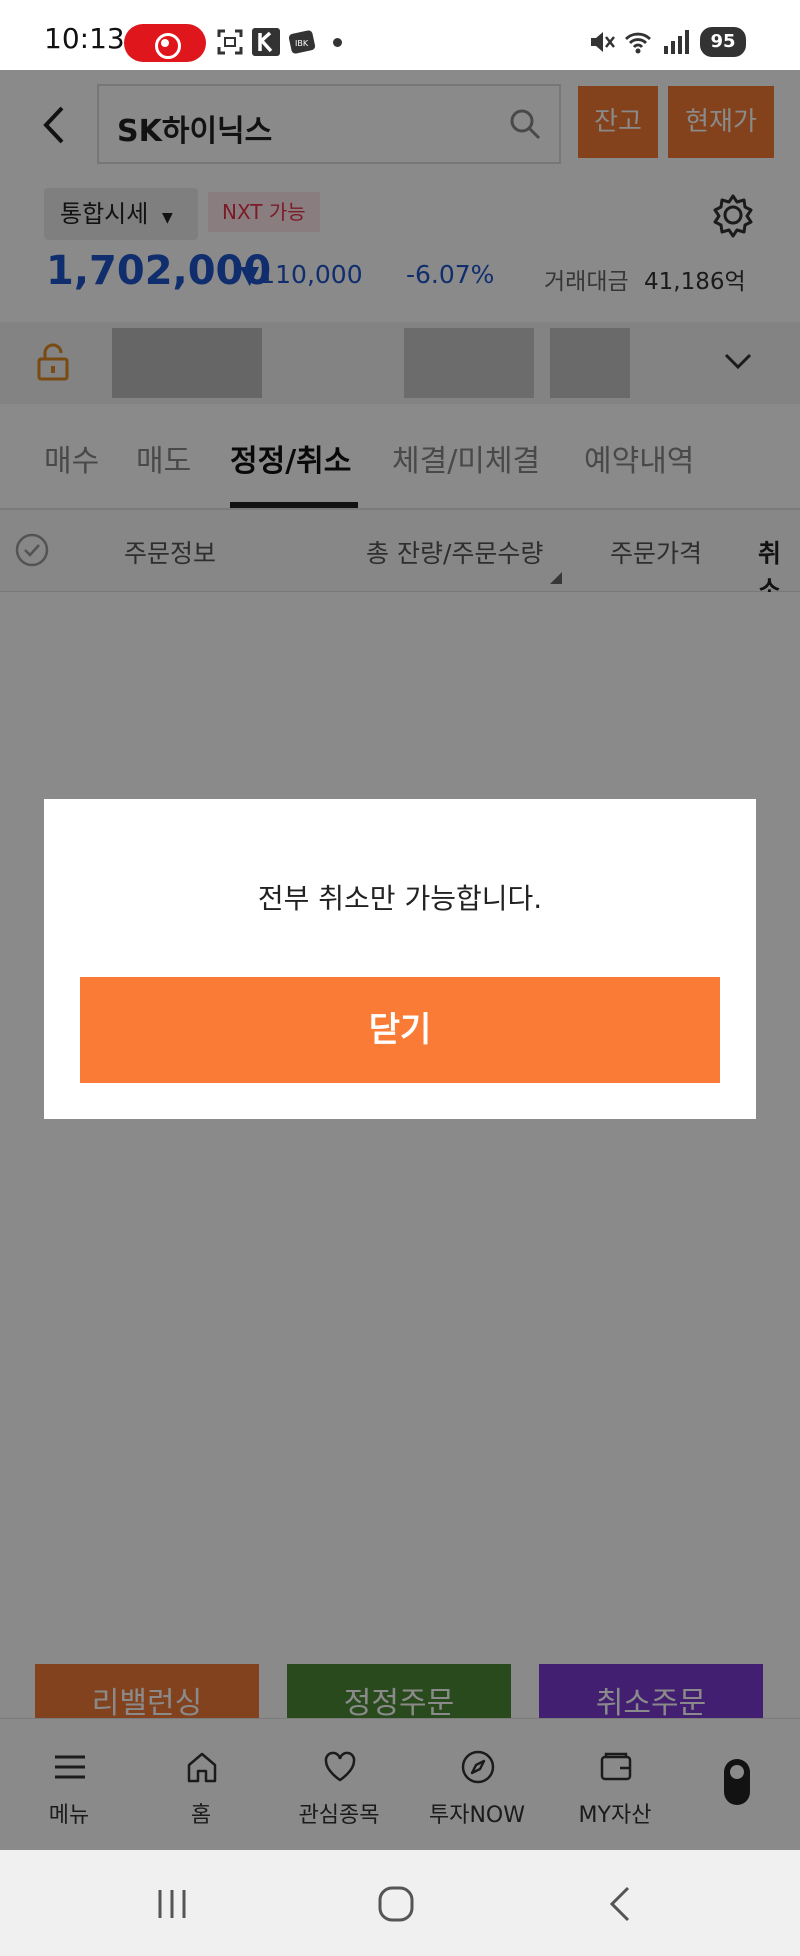 The height and width of the screenshot is (1956, 800). I want to click on status-bar: 10:13 IBK 95, so click(400, 35).